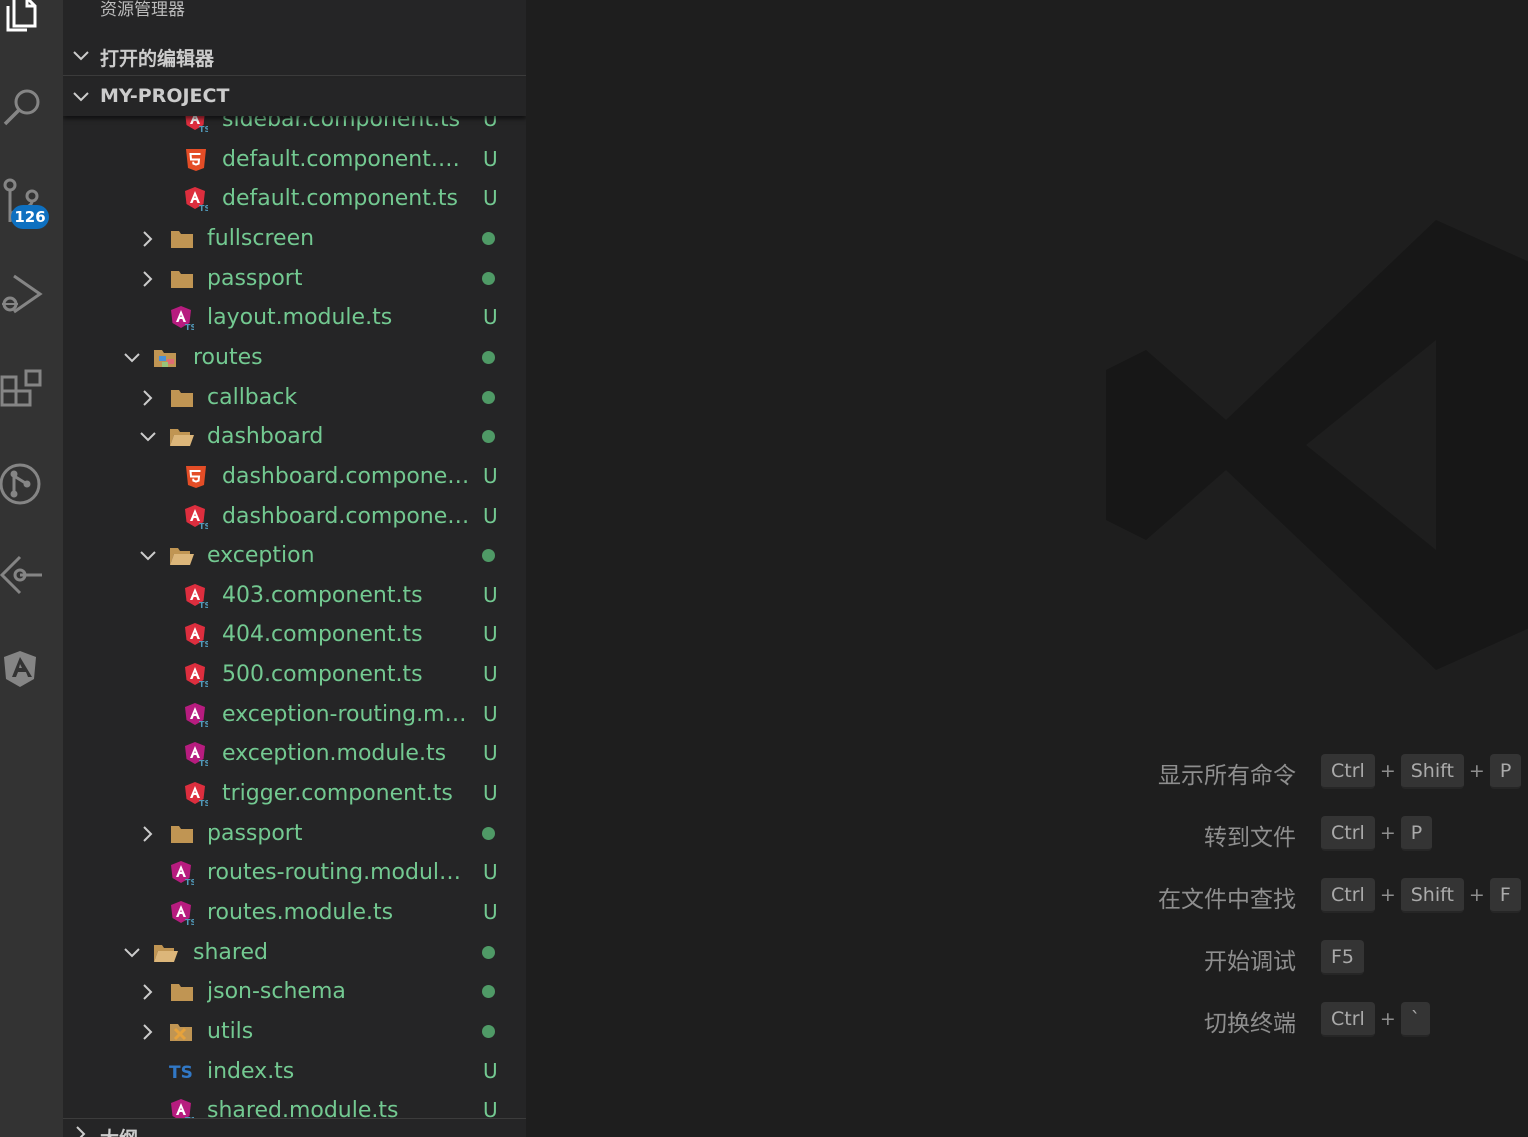 The image size is (1528, 1137). Describe the element at coordinates (166, 358) in the screenshot. I see `routes-folder-icon` at that location.